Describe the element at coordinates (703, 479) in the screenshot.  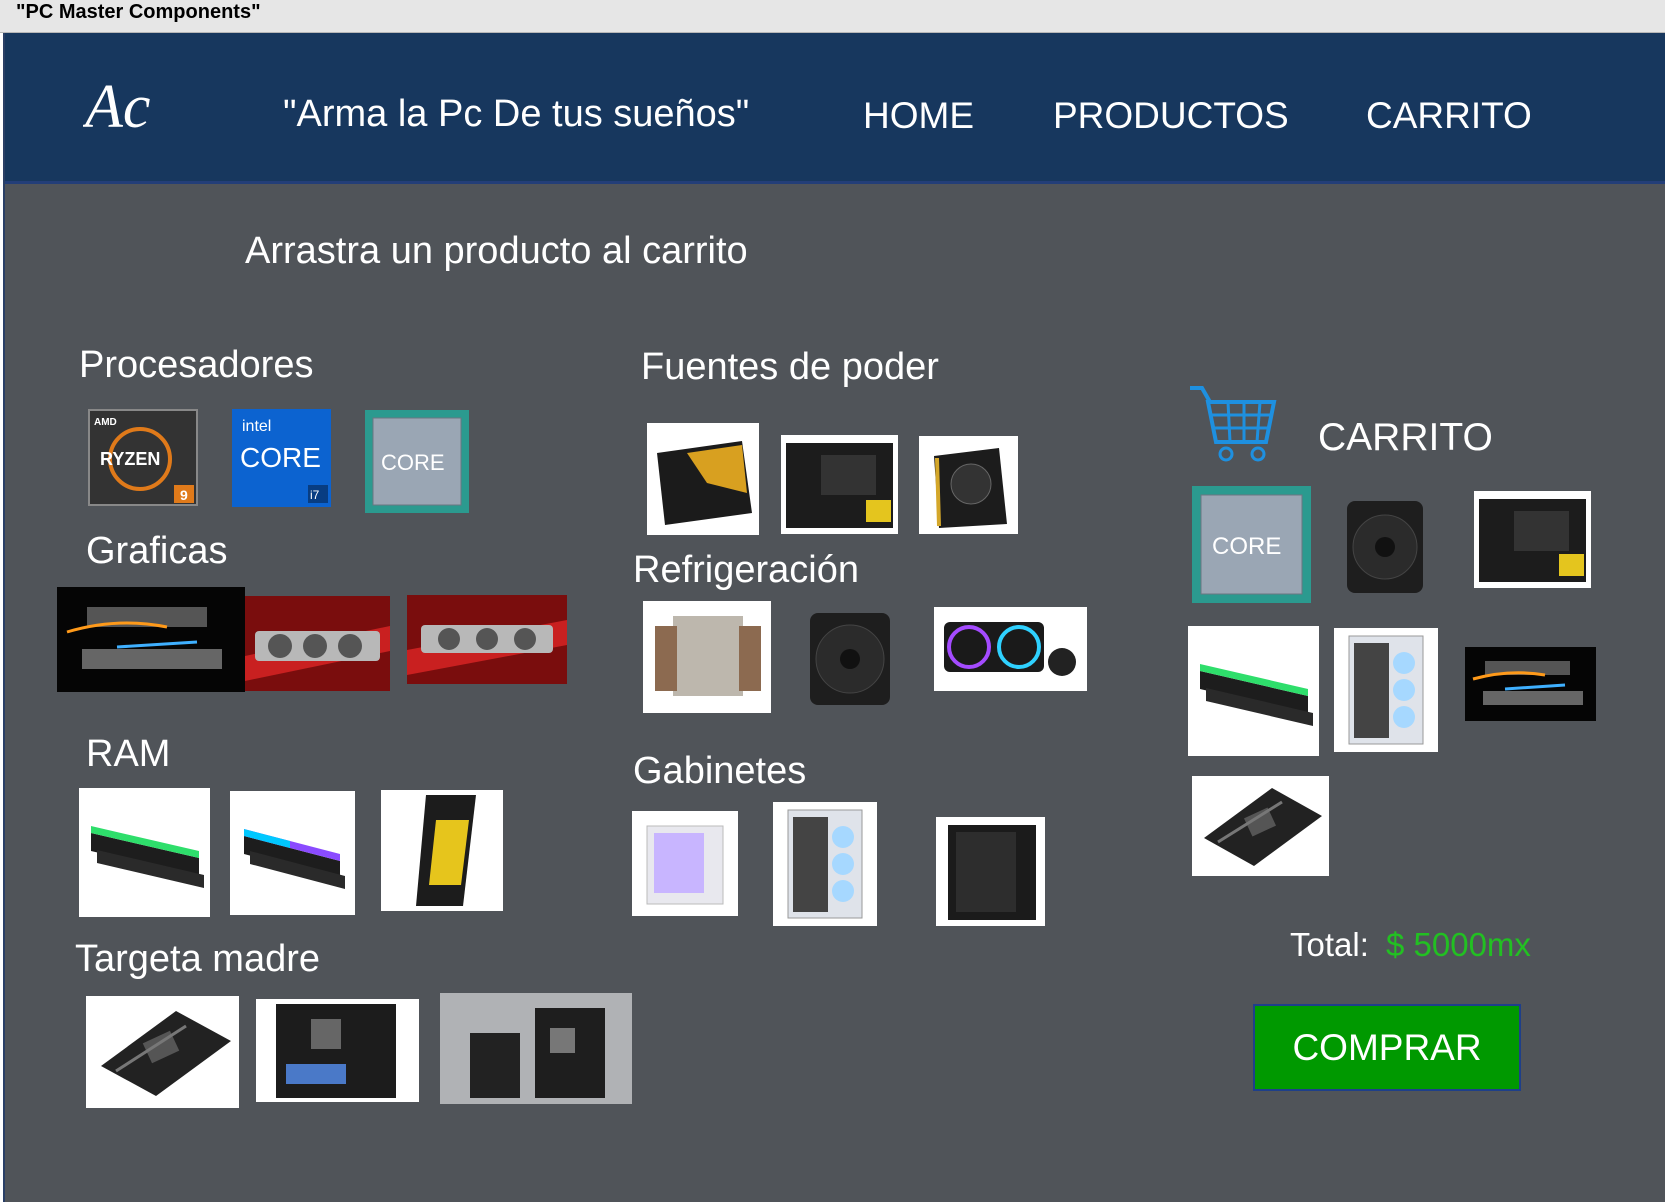
I see `product-psu-seasonic` at that location.